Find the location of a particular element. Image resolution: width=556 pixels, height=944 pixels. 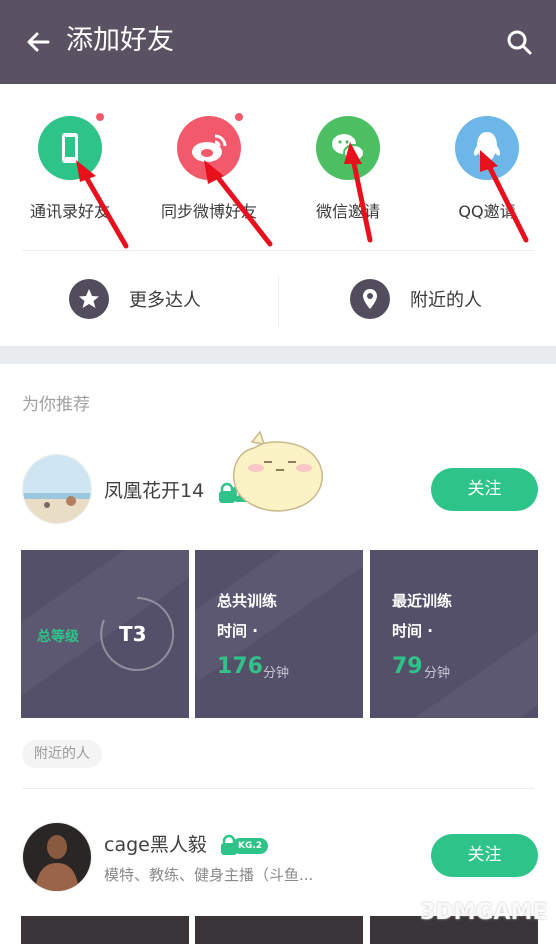

level-value: T3 is located at coordinates (133, 634).